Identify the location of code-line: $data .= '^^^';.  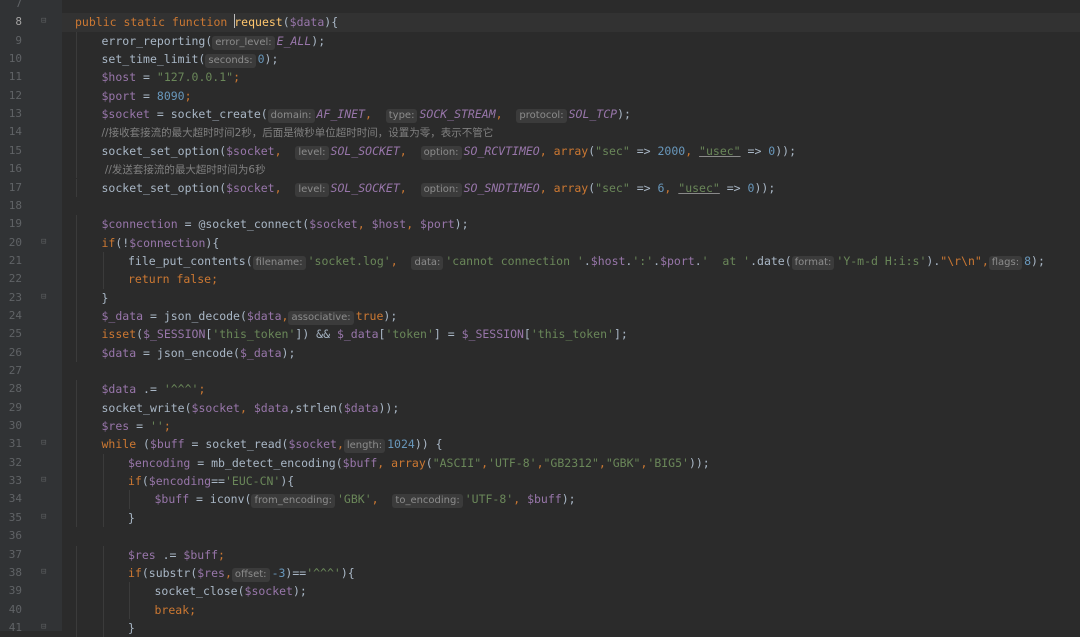
(571, 389).